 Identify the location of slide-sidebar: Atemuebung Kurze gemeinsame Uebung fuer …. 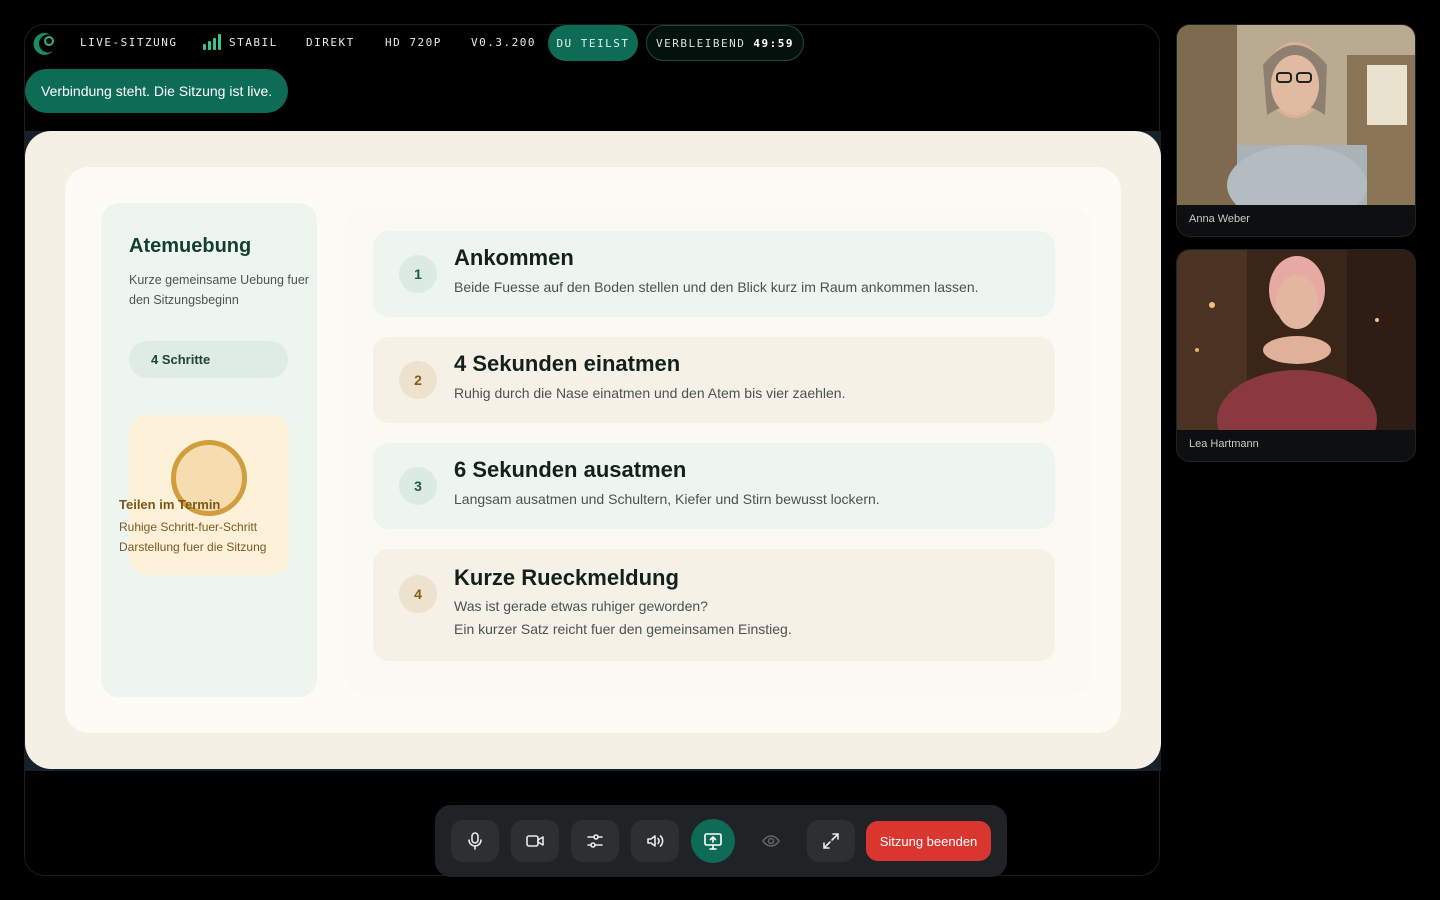
(209, 450).